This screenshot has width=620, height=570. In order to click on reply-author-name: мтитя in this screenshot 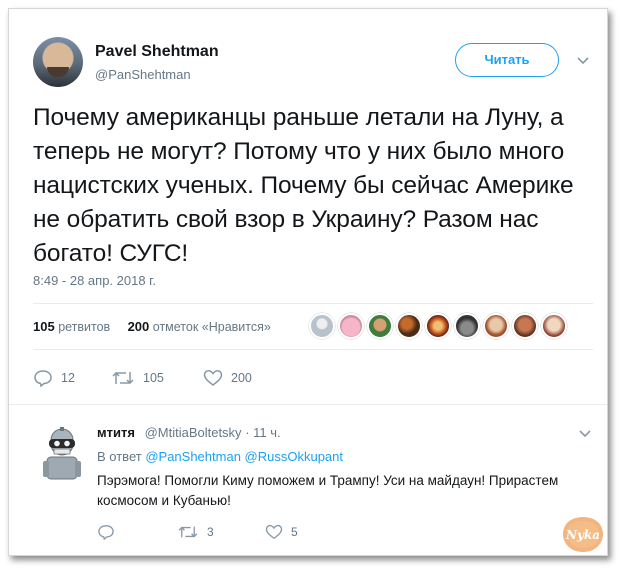, I will do `click(116, 432)`.